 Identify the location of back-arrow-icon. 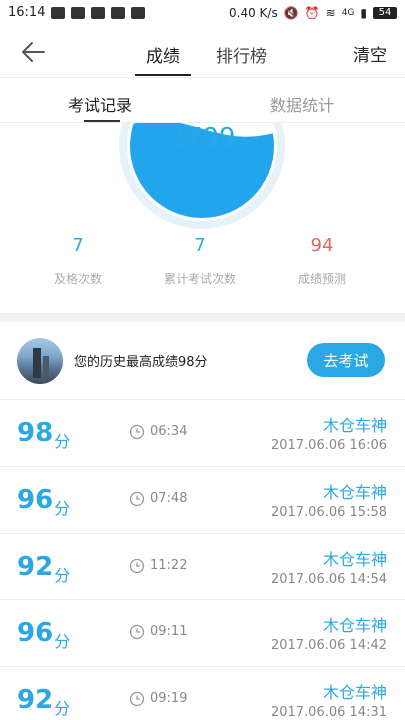
(33, 52).